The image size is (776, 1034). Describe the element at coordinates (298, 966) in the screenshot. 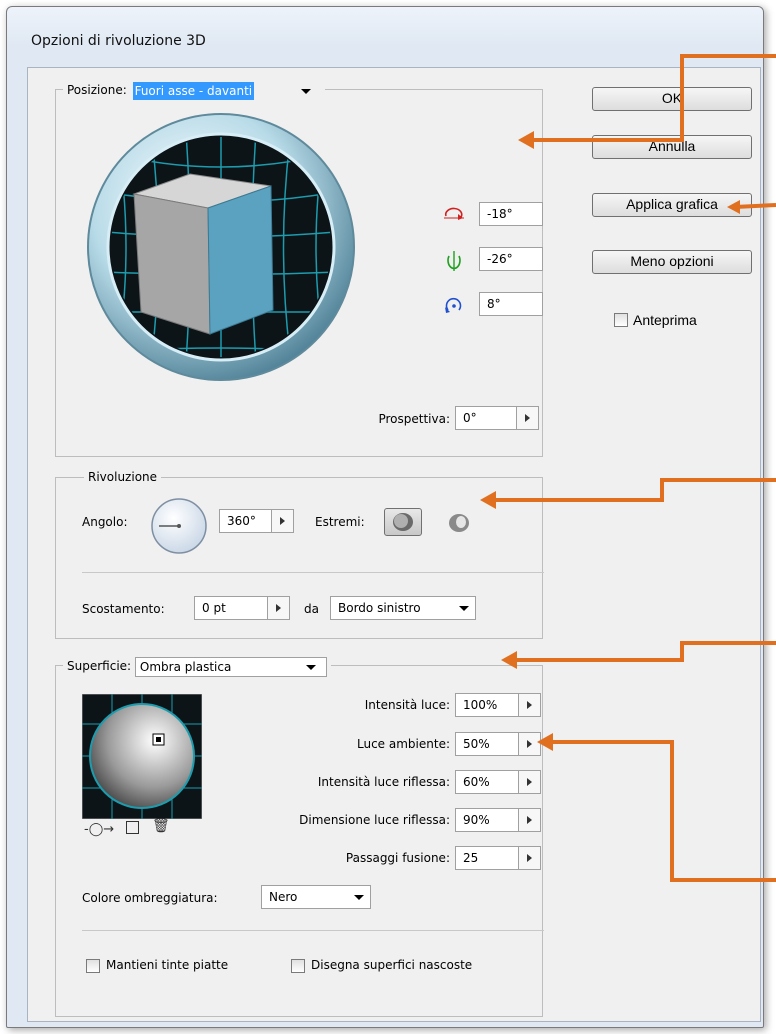

I see `draw-hidden-faces-checkbox` at that location.